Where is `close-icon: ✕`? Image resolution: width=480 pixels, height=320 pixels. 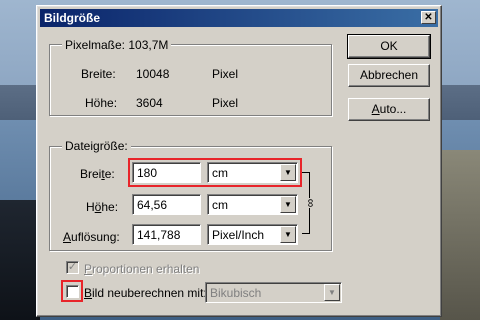 close-icon: ✕ is located at coordinates (428, 17).